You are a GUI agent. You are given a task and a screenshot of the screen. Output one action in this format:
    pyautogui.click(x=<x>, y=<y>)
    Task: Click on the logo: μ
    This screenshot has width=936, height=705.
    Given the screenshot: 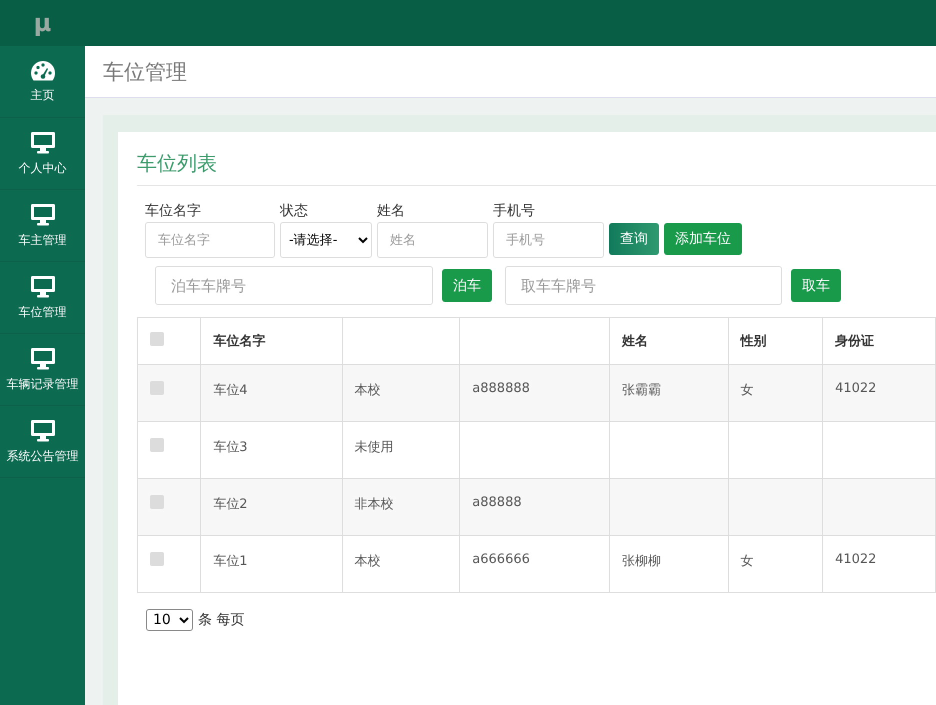 What is the action you would take?
    pyautogui.click(x=42, y=23)
    